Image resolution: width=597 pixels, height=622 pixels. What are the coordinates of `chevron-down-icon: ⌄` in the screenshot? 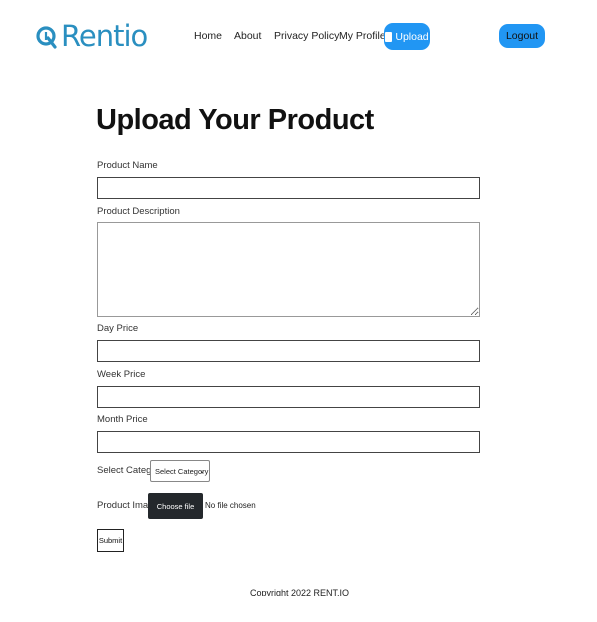 It's located at (202, 471).